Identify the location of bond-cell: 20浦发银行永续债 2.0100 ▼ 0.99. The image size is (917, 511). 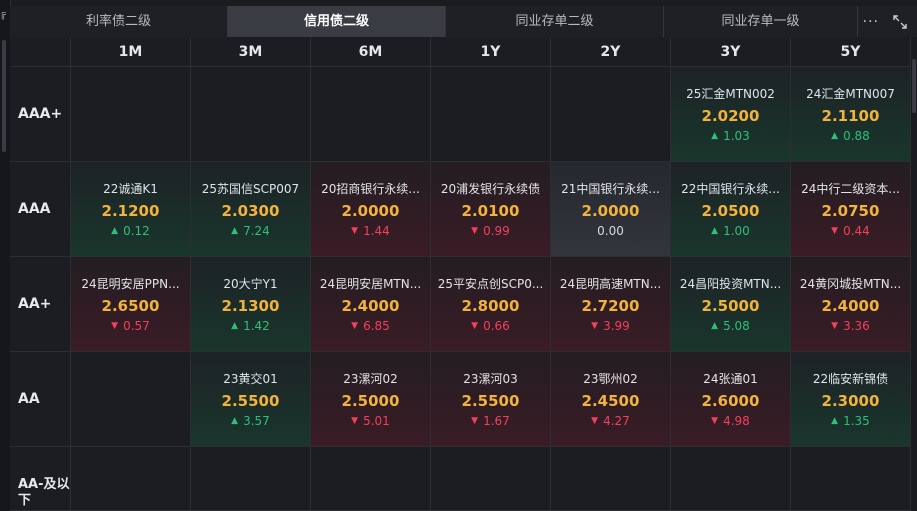
(491, 209).